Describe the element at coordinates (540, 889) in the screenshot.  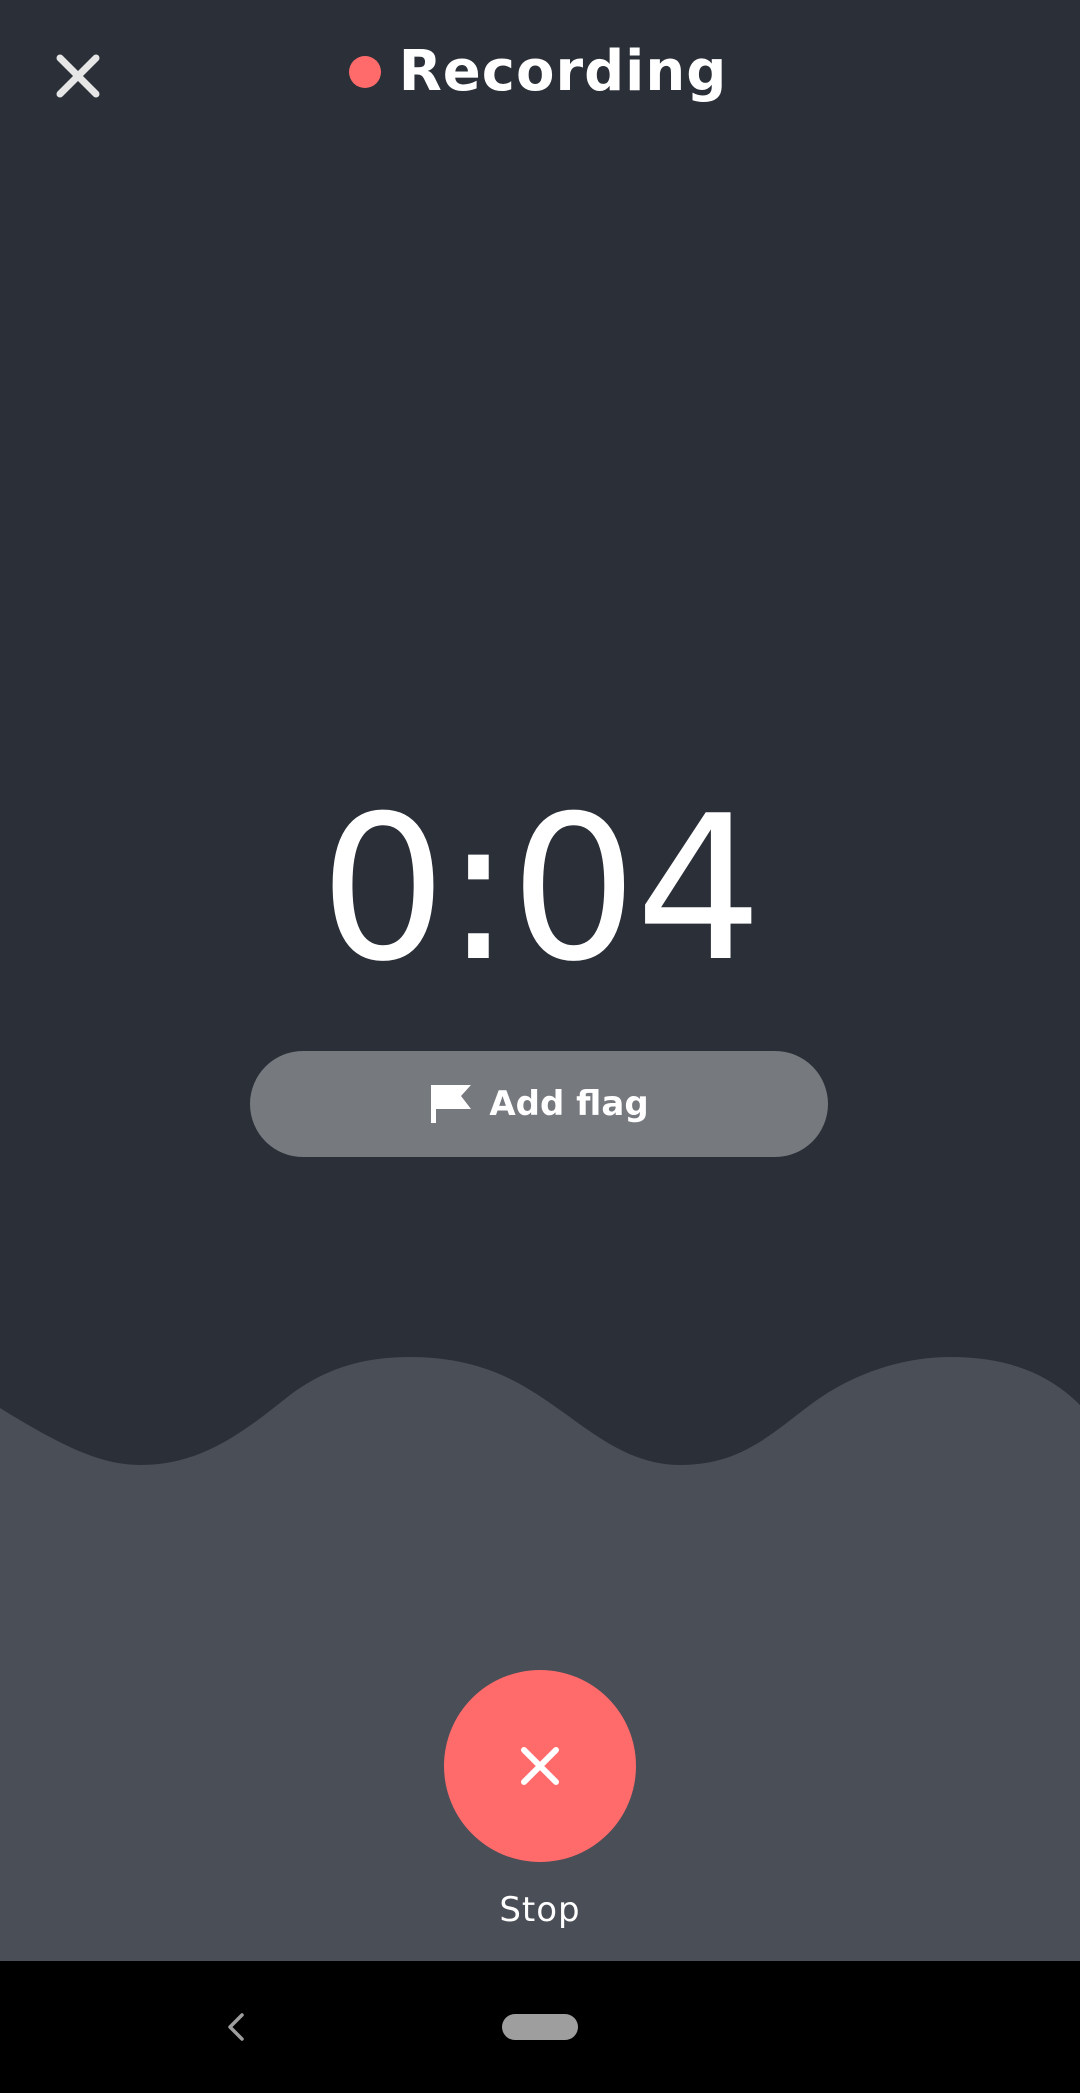
I see `elapsed-timer: 0:04` at that location.